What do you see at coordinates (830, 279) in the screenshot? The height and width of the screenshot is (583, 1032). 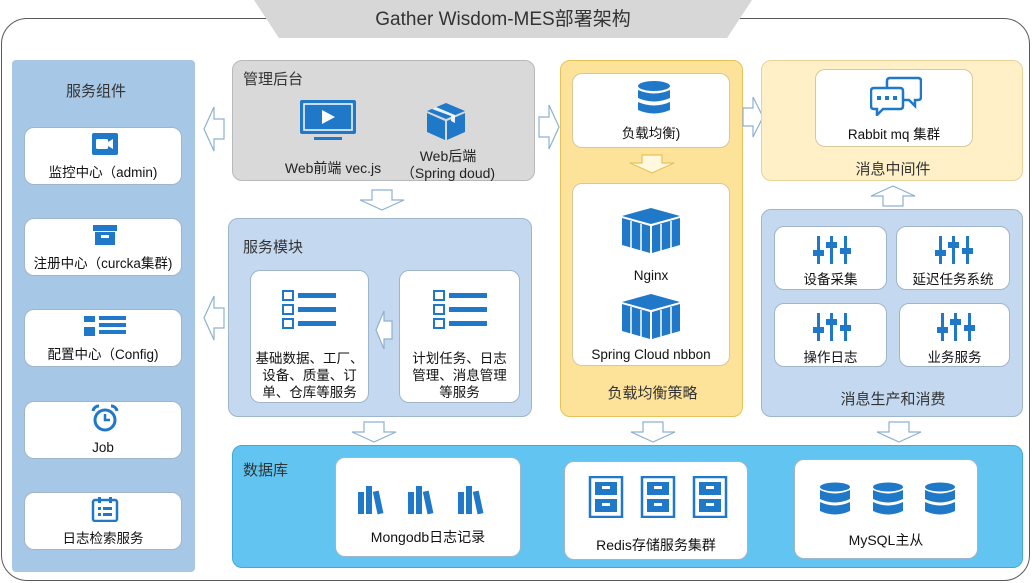 I see `producer-label: 设备采集` at bounding box center [830, 279].